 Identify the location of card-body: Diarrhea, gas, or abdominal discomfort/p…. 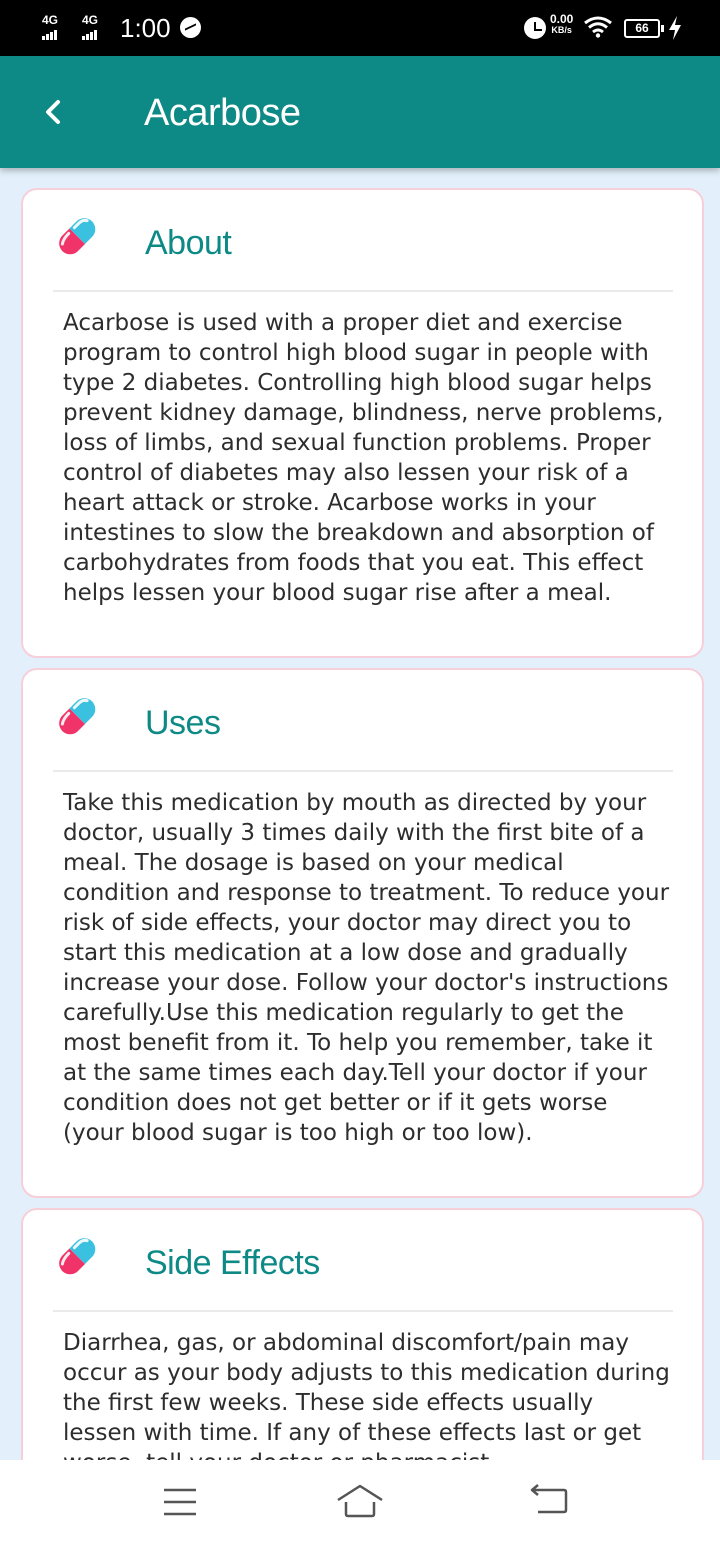
(366, 1395).